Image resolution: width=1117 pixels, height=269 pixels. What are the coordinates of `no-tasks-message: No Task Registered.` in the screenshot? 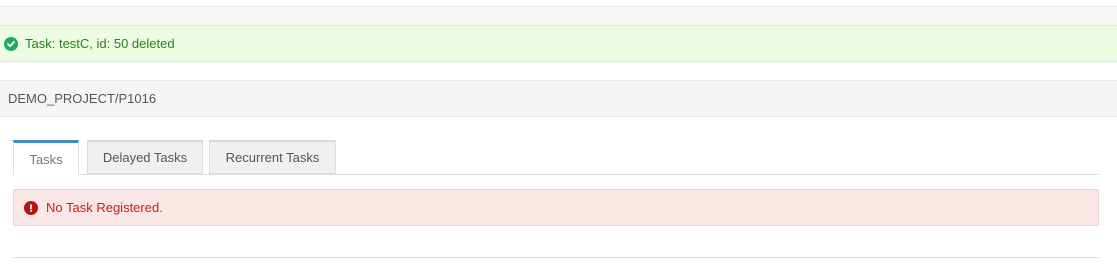 It's located at (104, 207).